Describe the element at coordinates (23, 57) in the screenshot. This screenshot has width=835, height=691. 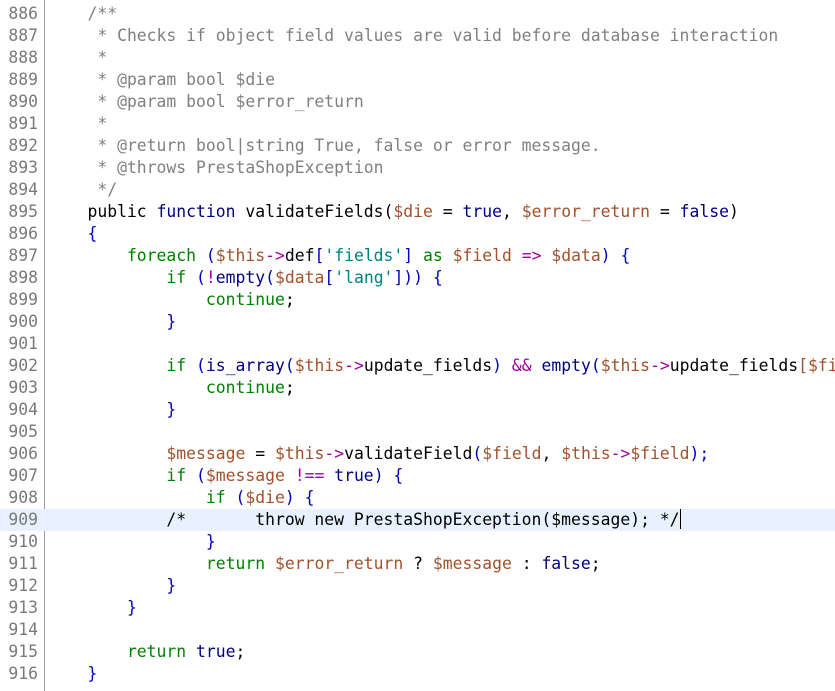
I see `line-number: 888` at that location.